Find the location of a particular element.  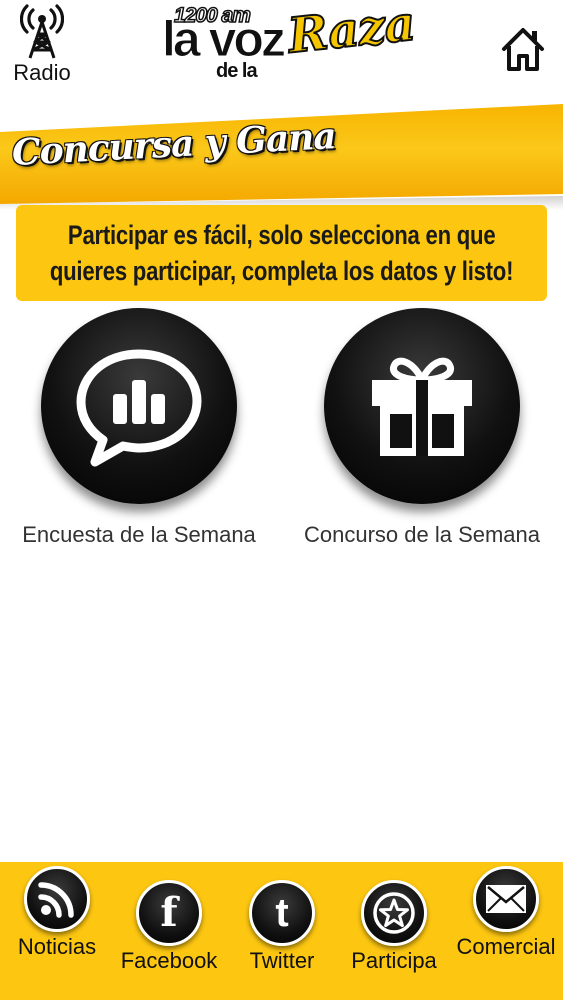

nav-facebook-circle: f is located at coordinates (169, 913).